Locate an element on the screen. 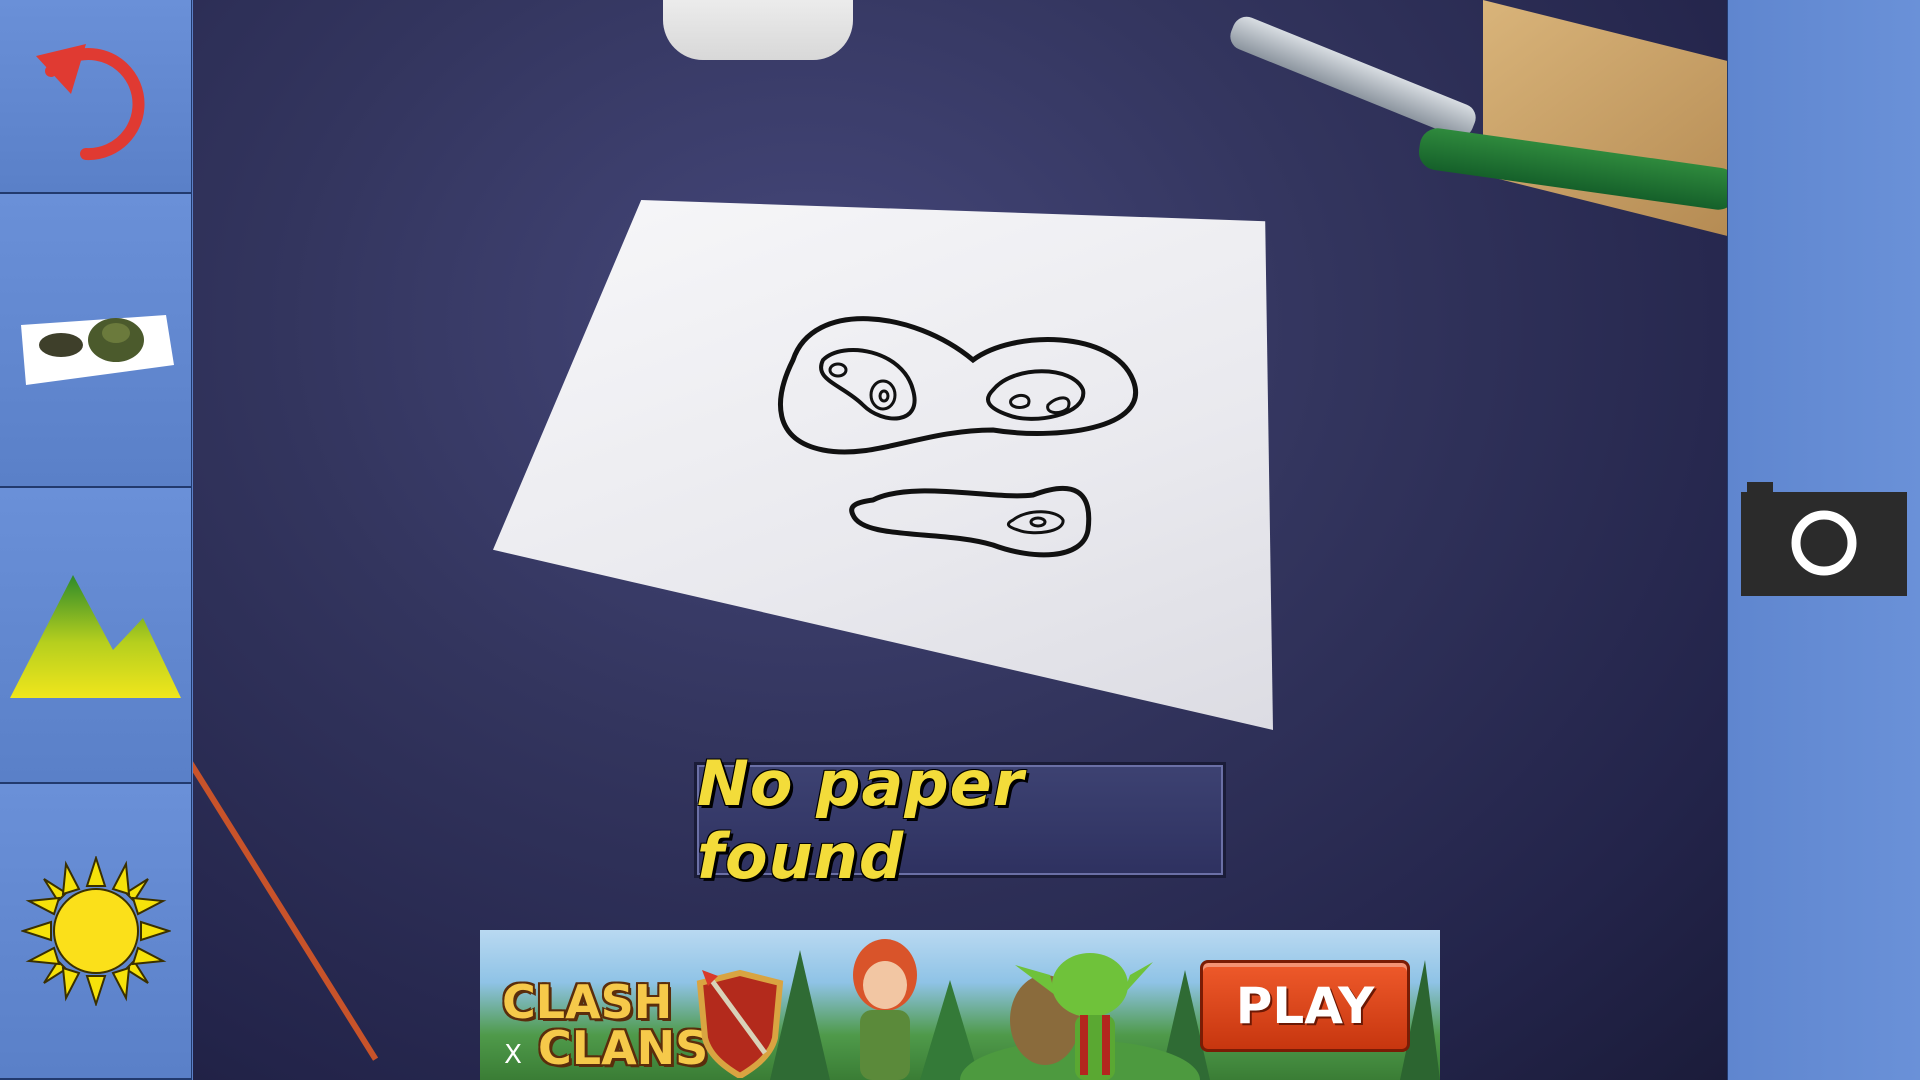 The width and height of the screenshot is (1920, 1080). desk-cup is located at coordinates (758, 30).